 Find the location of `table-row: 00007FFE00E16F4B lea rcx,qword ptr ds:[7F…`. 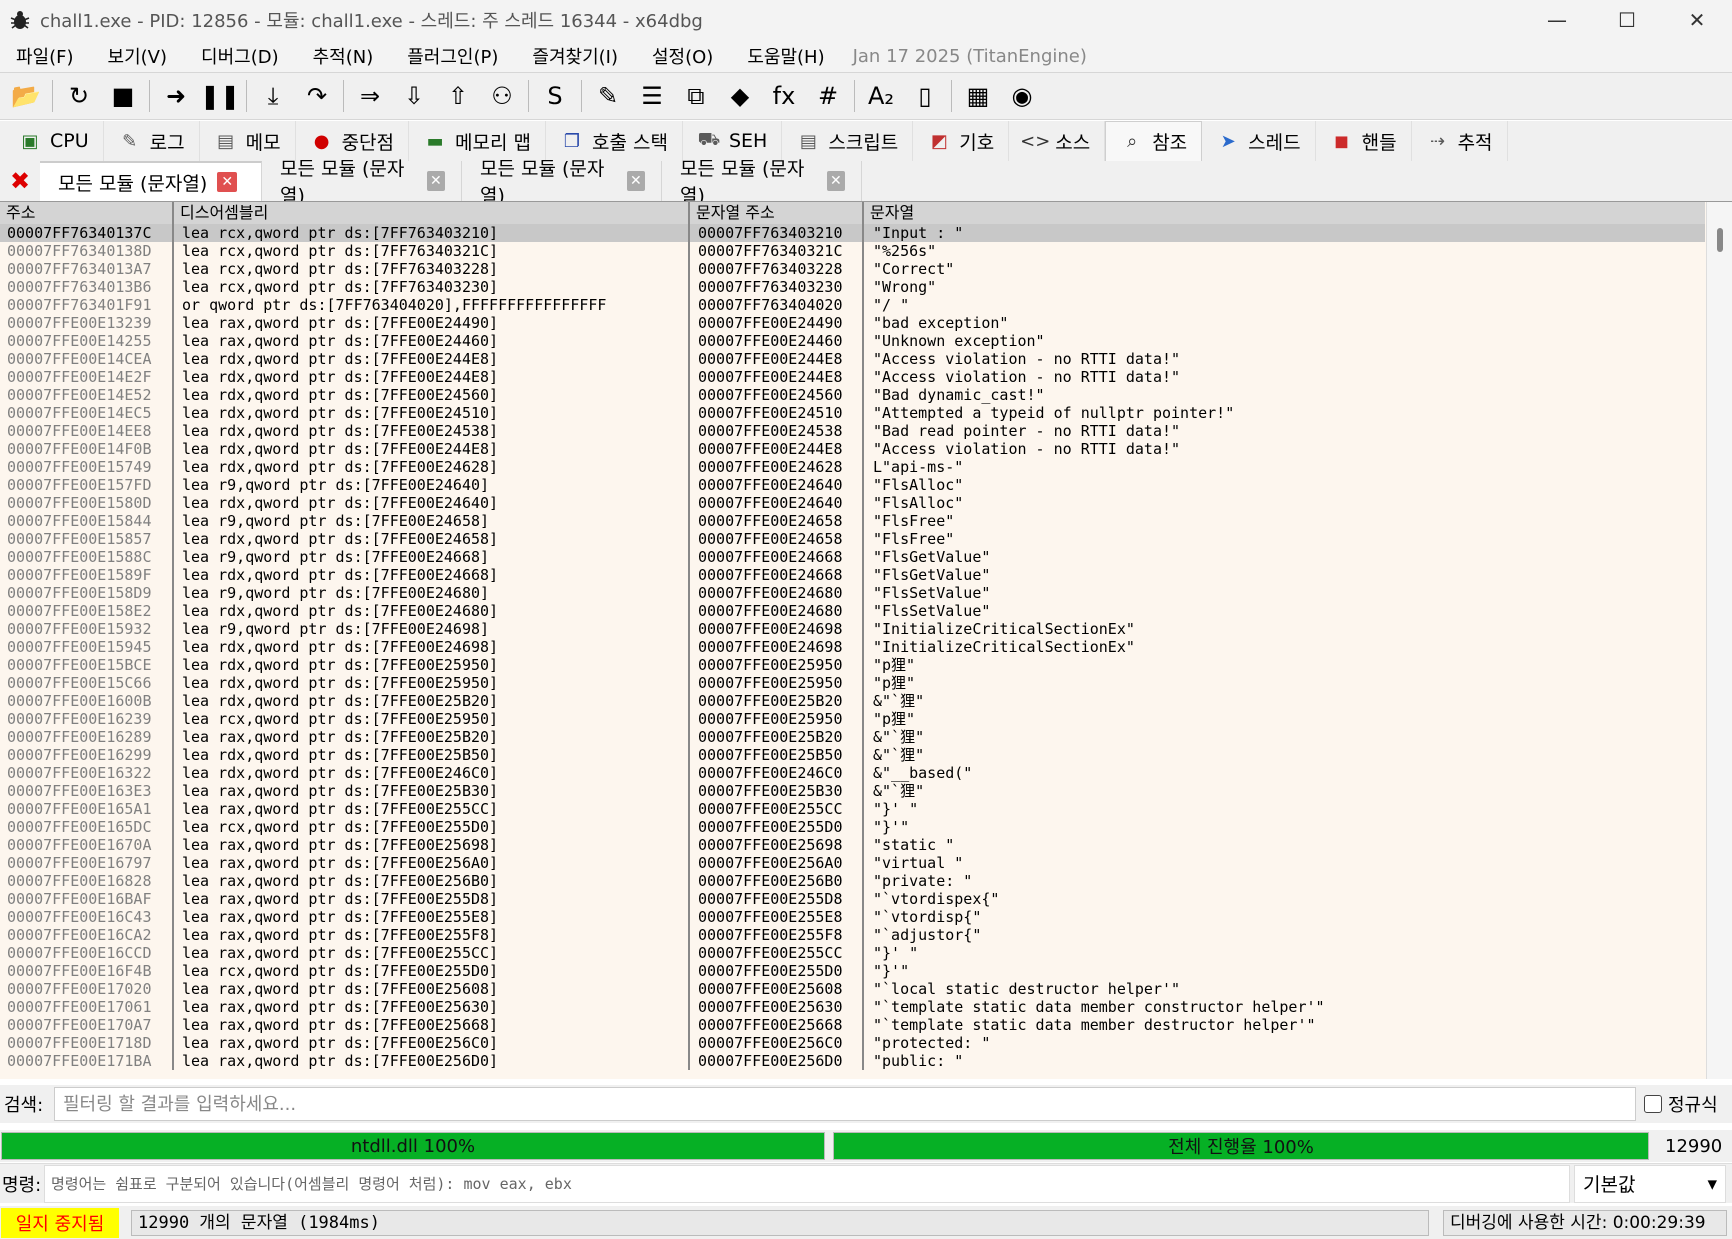

table-row: 00007FFE00E16F4B lea rcx,qword ptr ds:[7F… is located at coordinates (852, 971).